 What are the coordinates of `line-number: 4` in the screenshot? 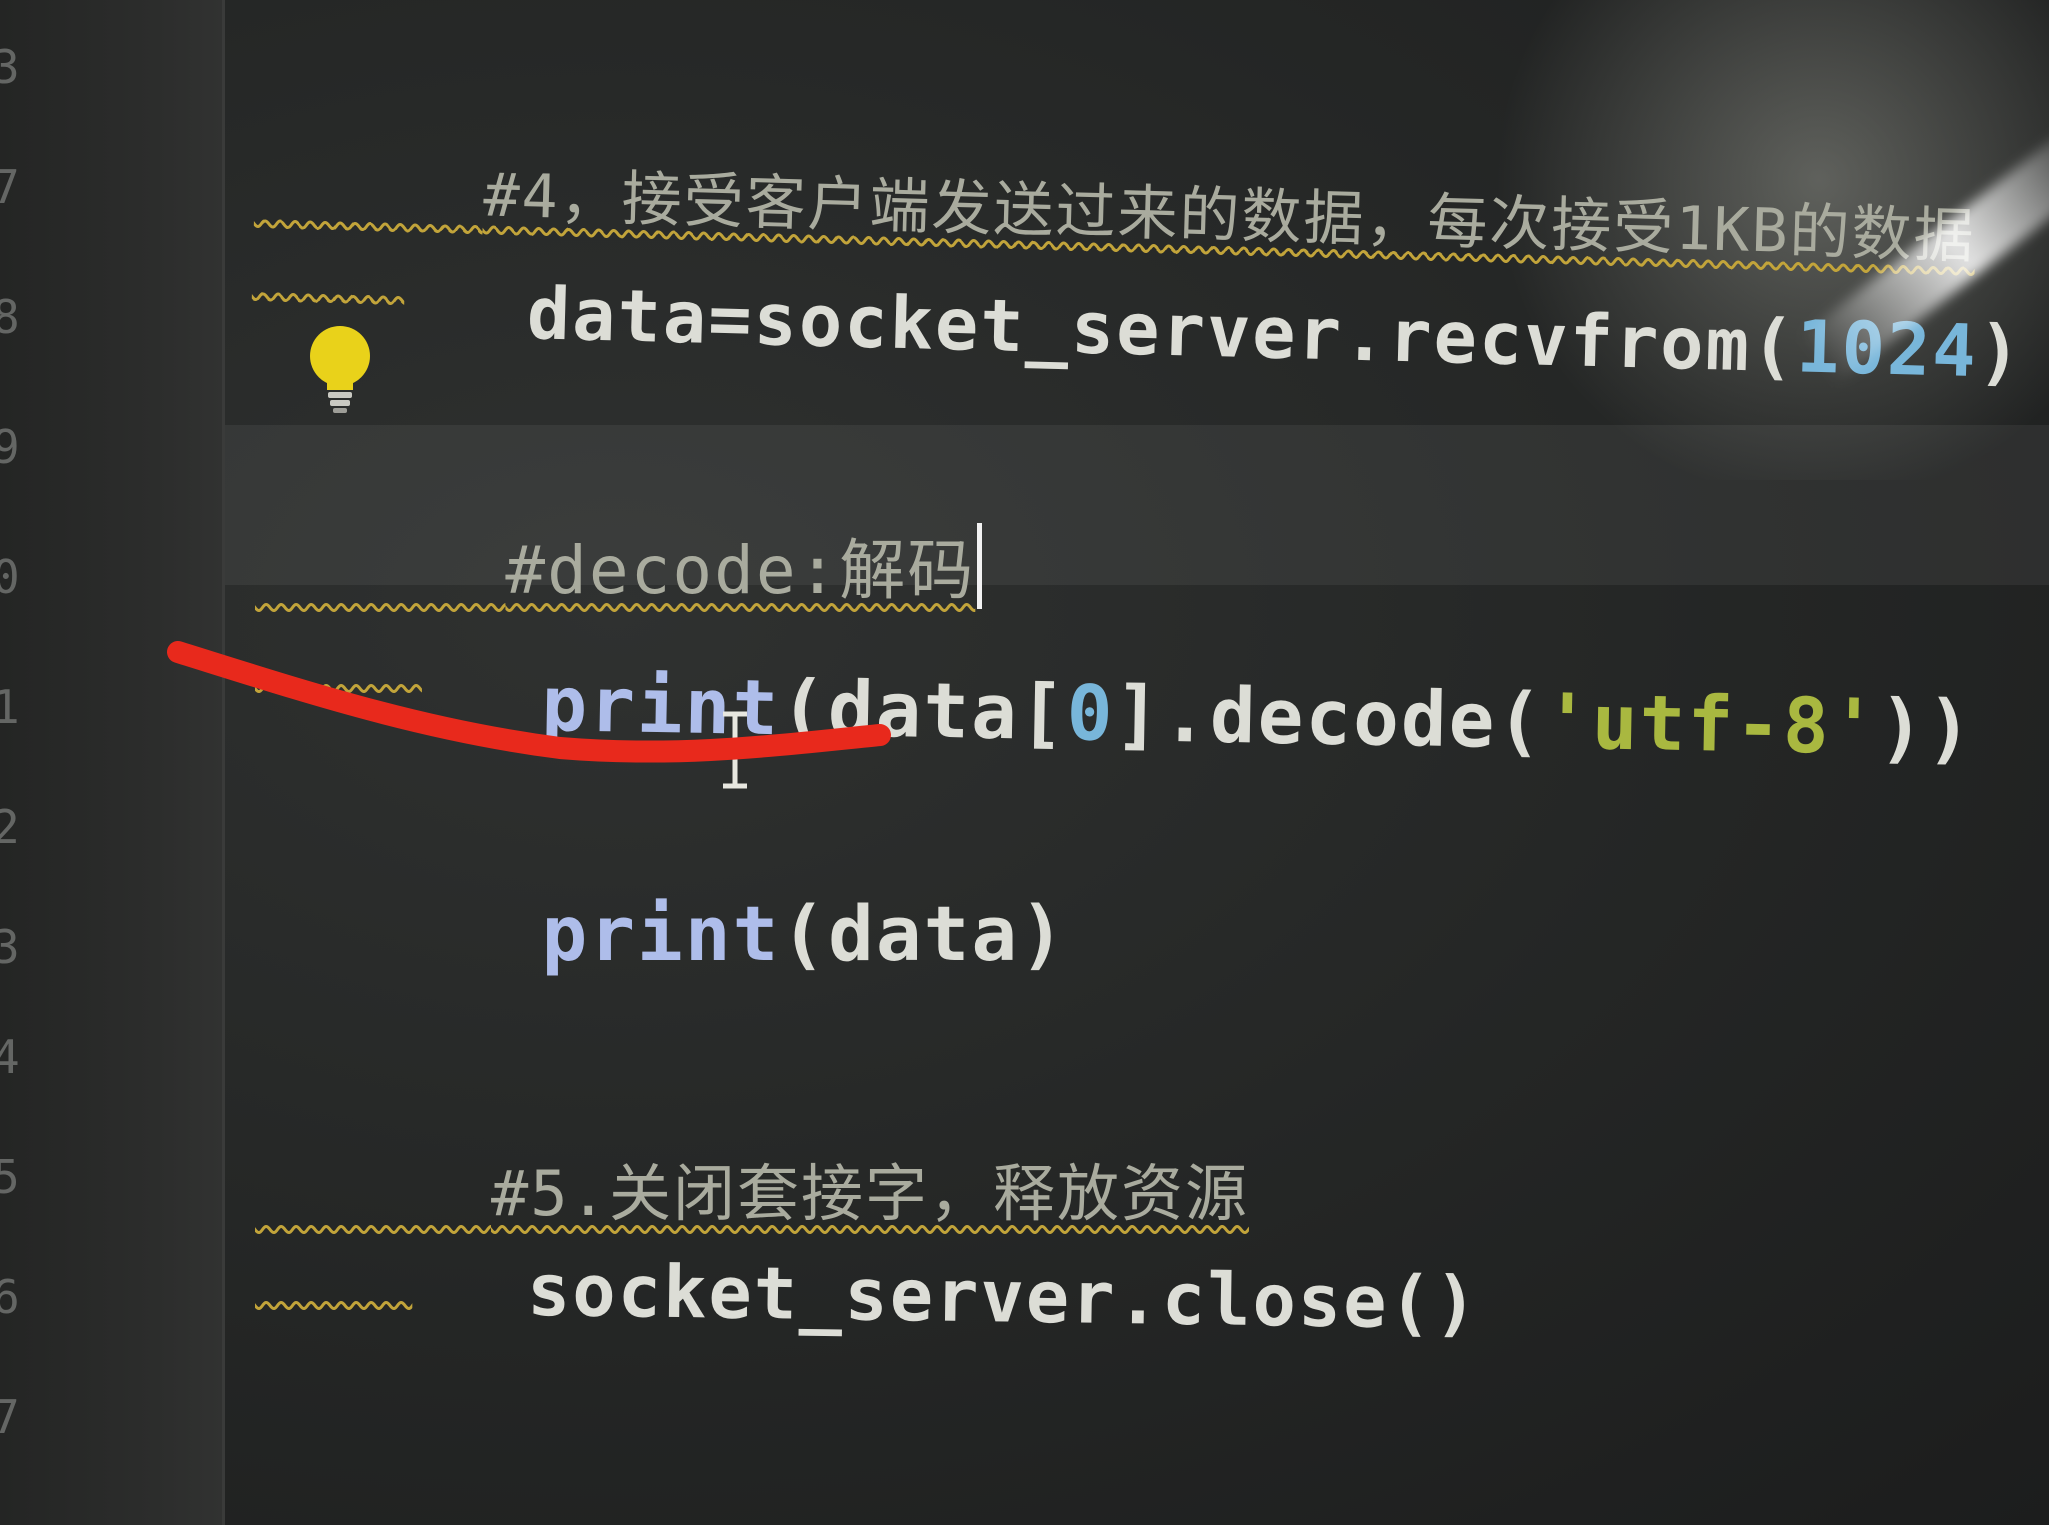 It's located at (10, 1057).